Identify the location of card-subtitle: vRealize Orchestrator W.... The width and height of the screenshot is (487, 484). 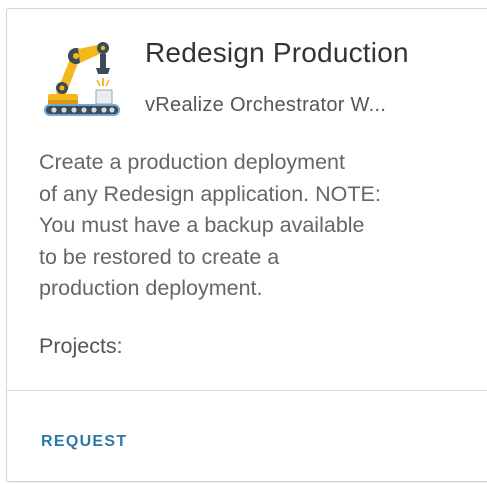
(266, 105).